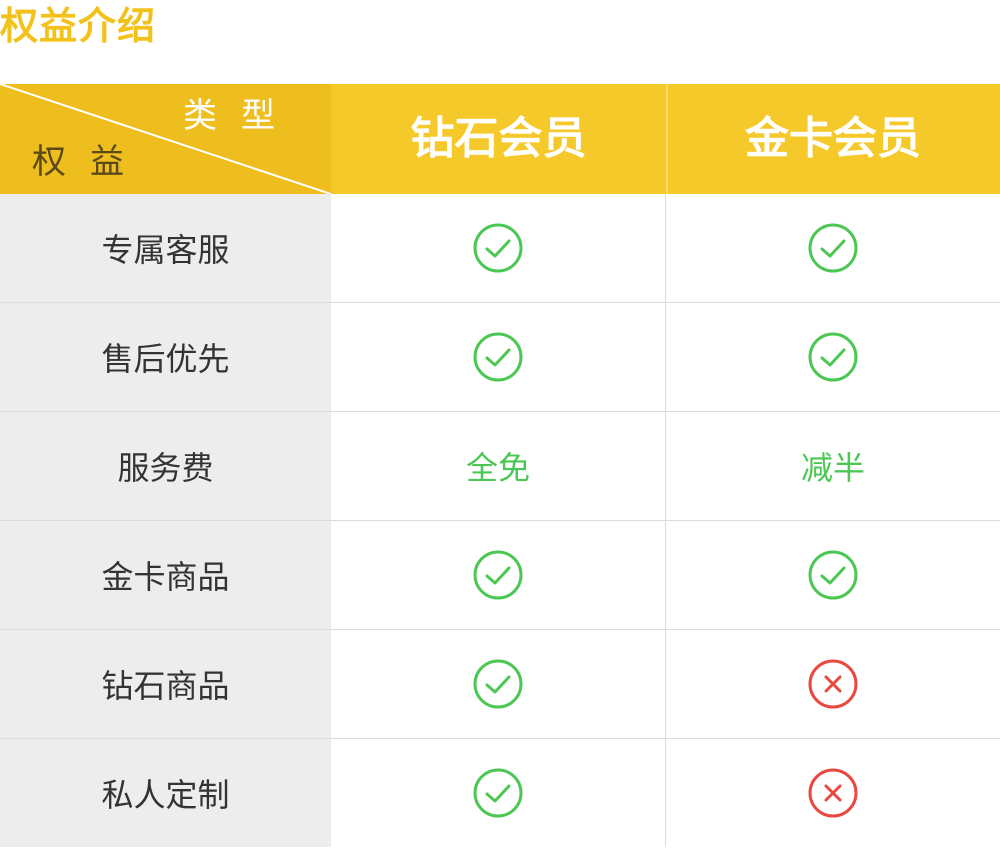  What do you see at coordinates (165, 793) in the screenshot?
I see `benefit-label: 私人定制` at bounding box center [165, 793].